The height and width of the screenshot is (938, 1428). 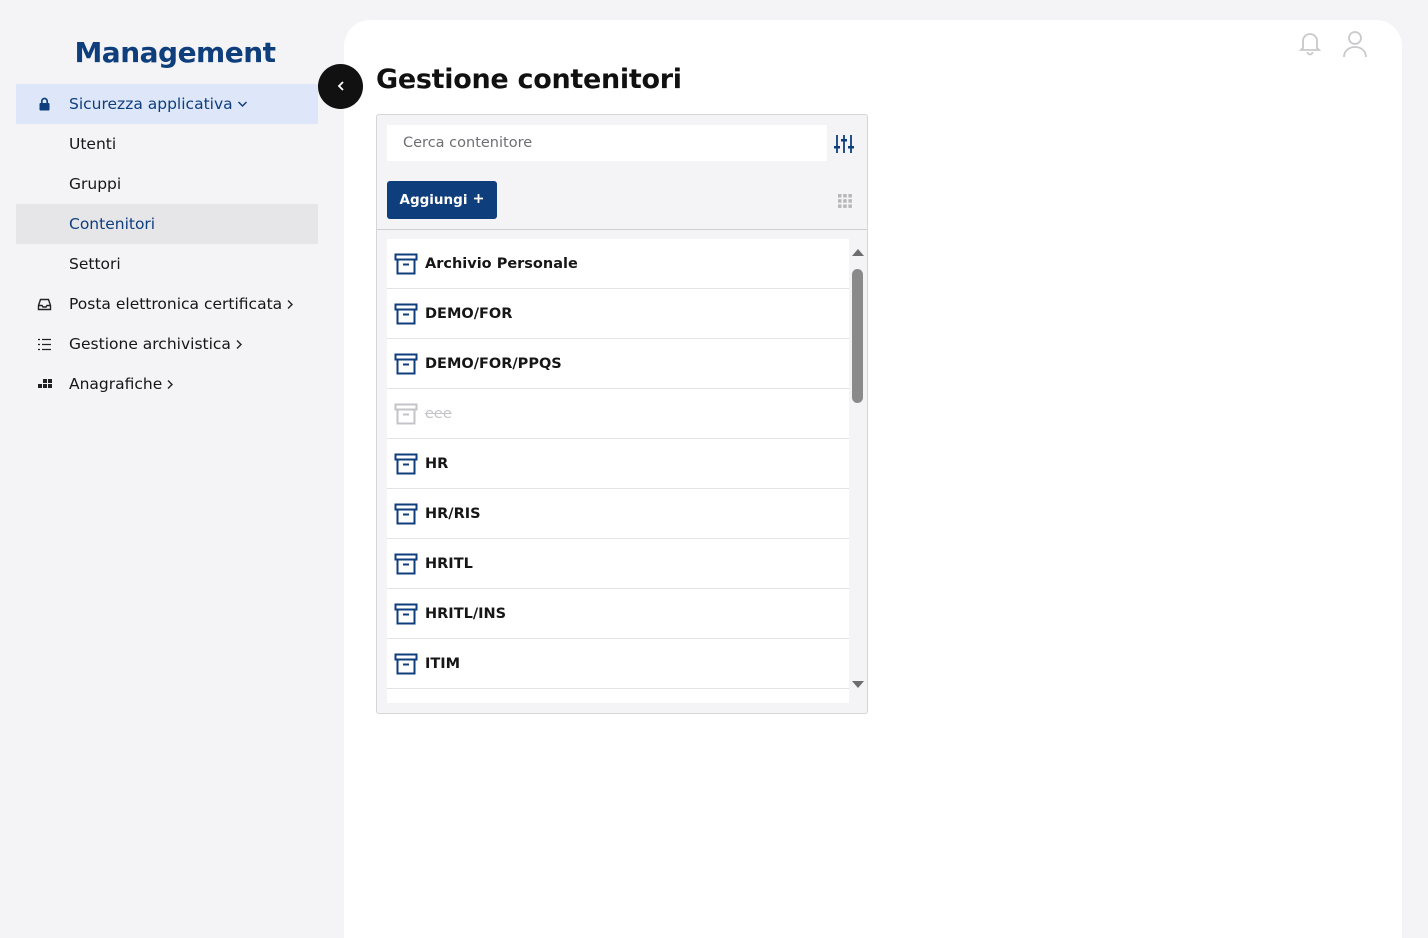 What do you see at coordinates (618, 414) in the screenshot?
I see `list-item: eee` at bounding box center [618, 414].